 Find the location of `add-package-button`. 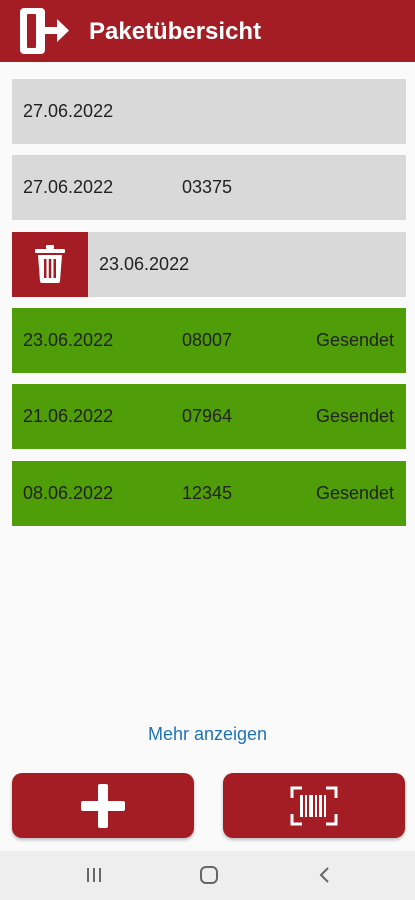

add-package-button is located at coordinates (103, 805).